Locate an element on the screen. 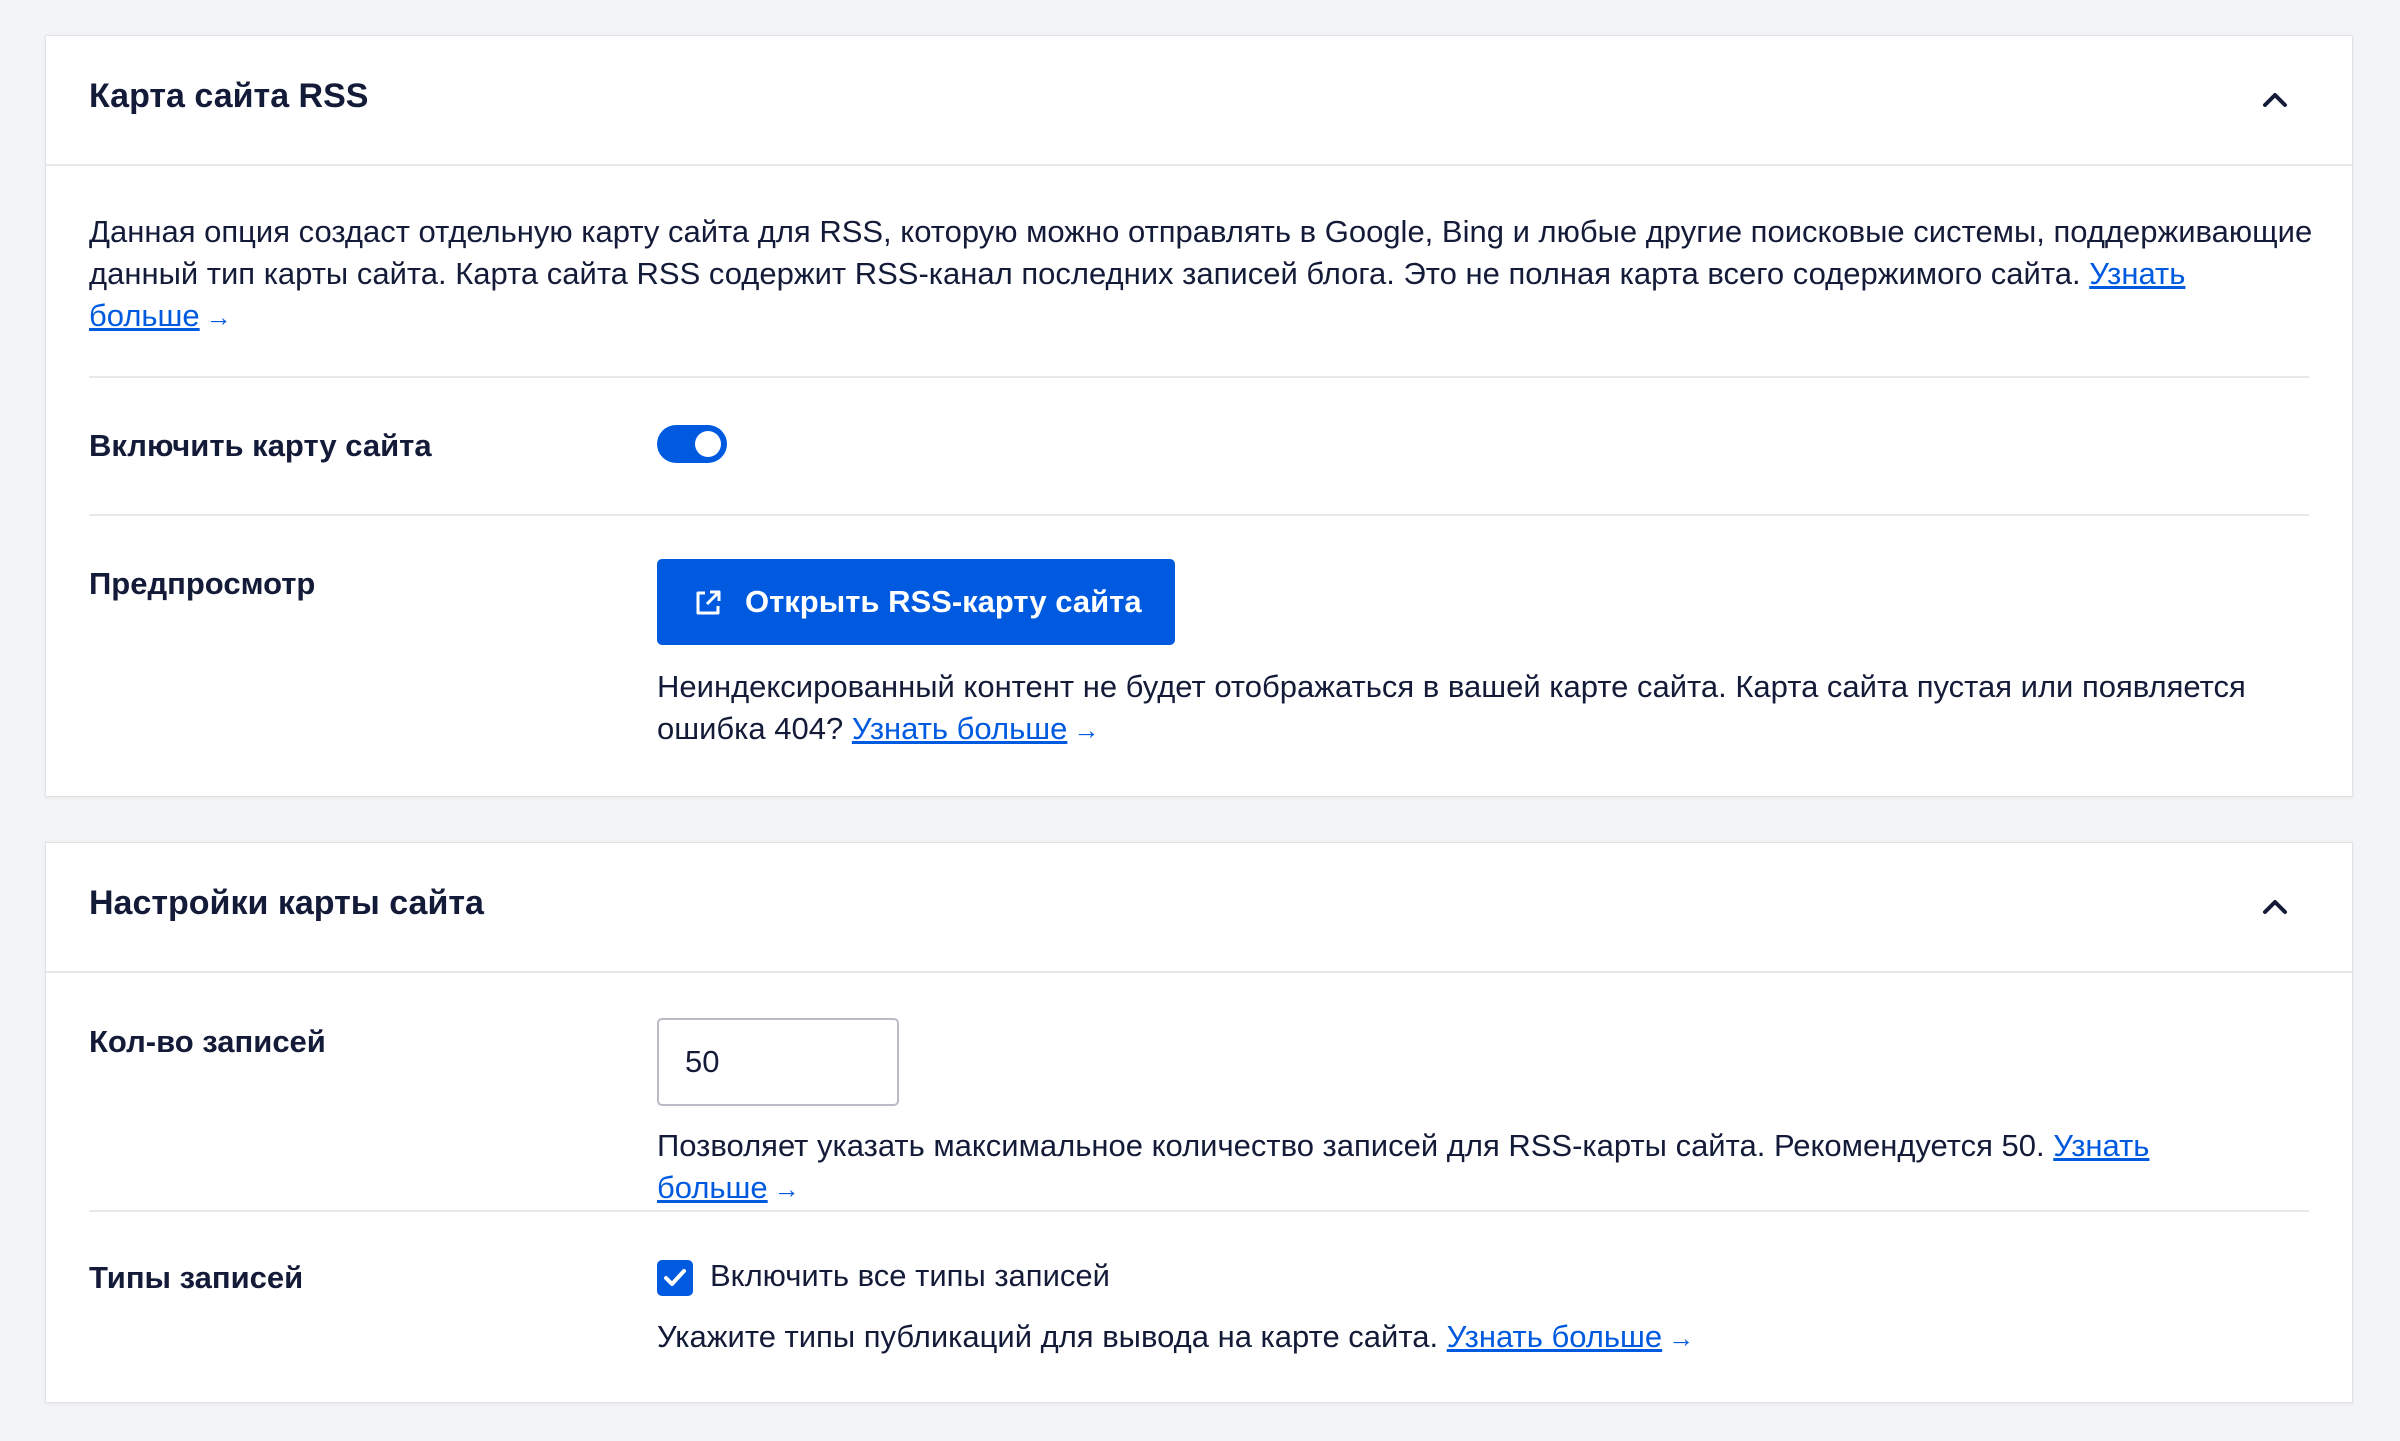 This screenshot has height=1441, width=2400. include-all-post-types-label: Включить все типы записей is located at coordinates (910, 1276).